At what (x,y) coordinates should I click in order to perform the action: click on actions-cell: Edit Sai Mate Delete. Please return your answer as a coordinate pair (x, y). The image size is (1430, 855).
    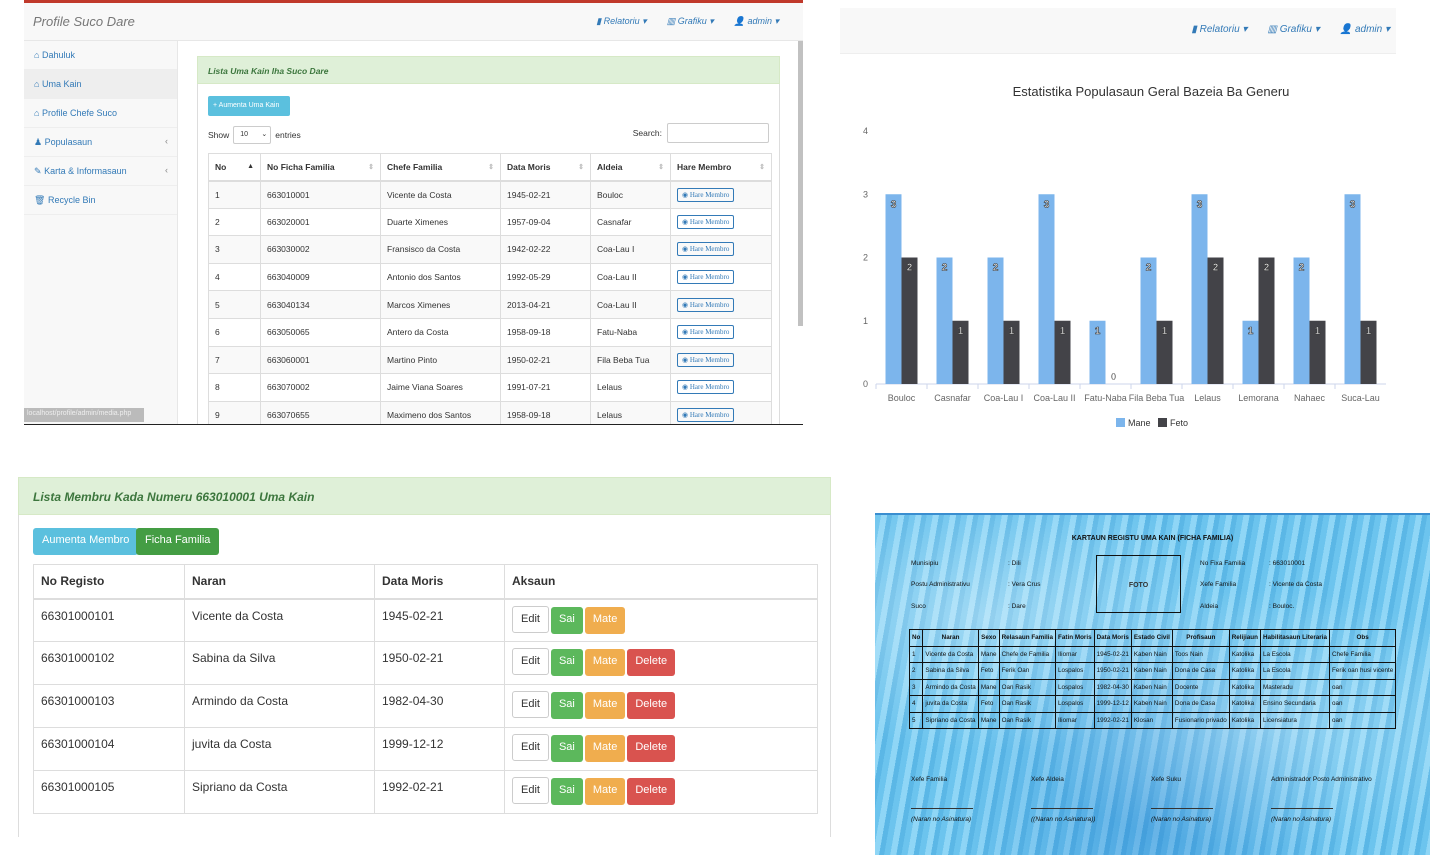
    Looking at the image, I should click on (661, 663).